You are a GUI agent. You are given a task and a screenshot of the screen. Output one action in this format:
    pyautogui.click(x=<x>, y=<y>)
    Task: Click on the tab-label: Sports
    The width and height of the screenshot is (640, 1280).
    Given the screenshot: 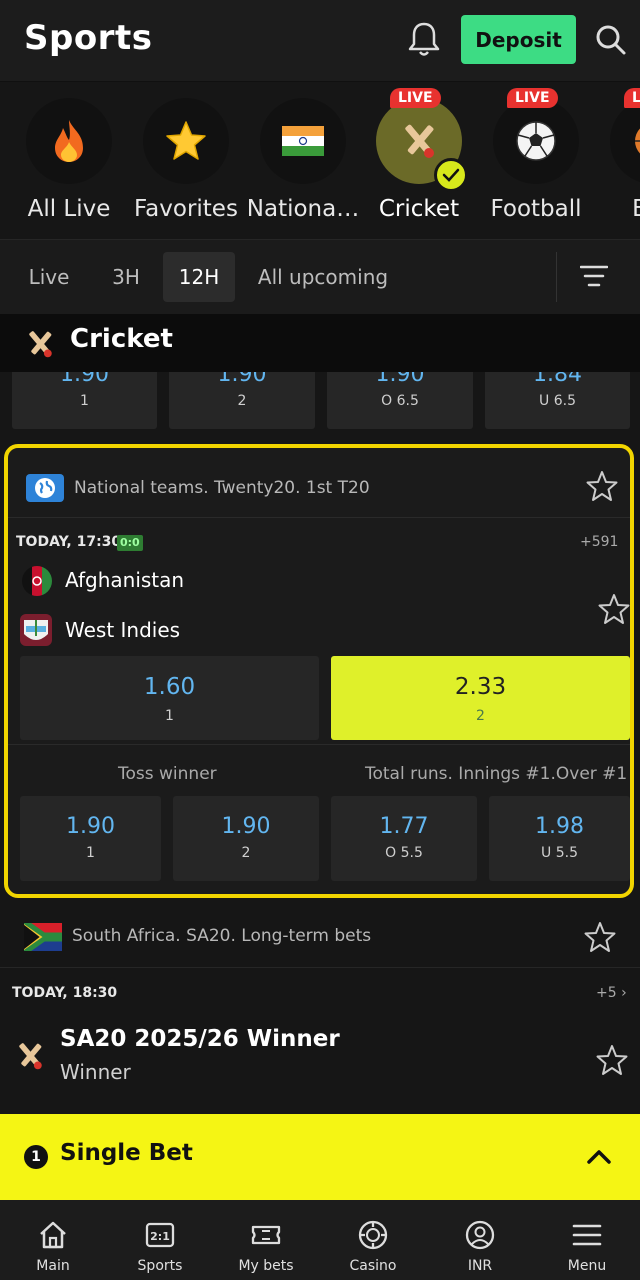 What is the action you would take?
    pyautogui.click(x=160, y=1266)
    